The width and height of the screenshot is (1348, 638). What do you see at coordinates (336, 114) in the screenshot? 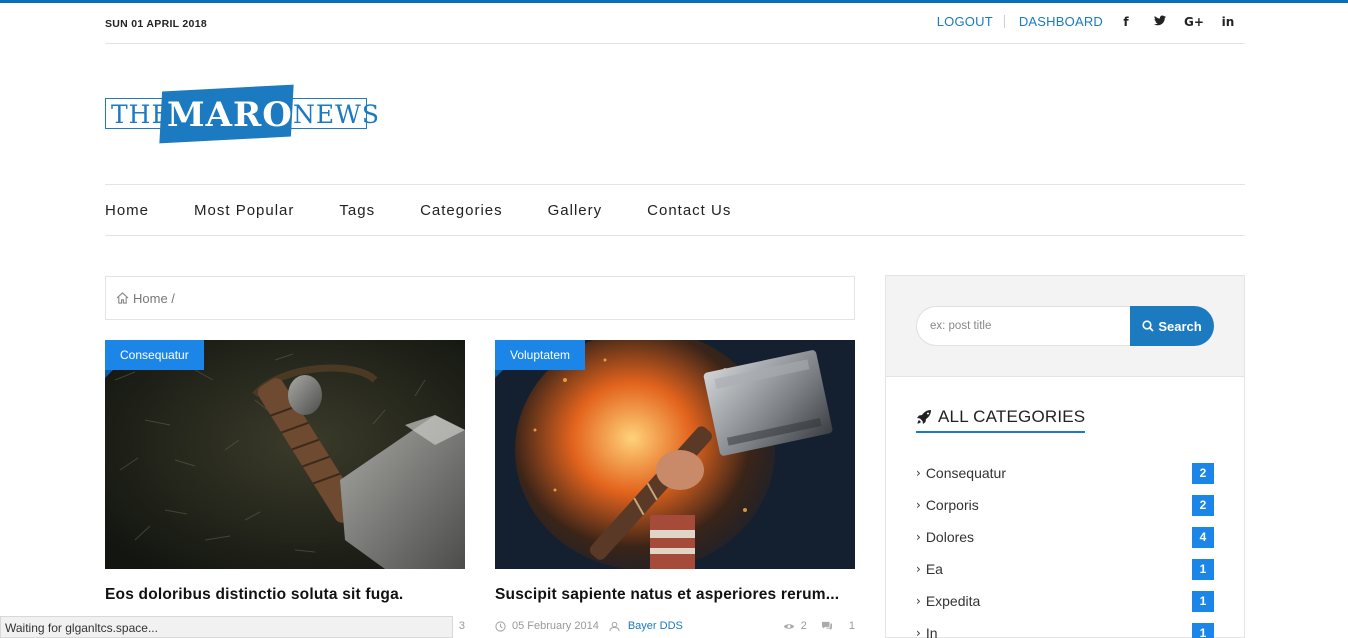
I see `logo-text-news: NEWS` at bounding box center [336, 114].